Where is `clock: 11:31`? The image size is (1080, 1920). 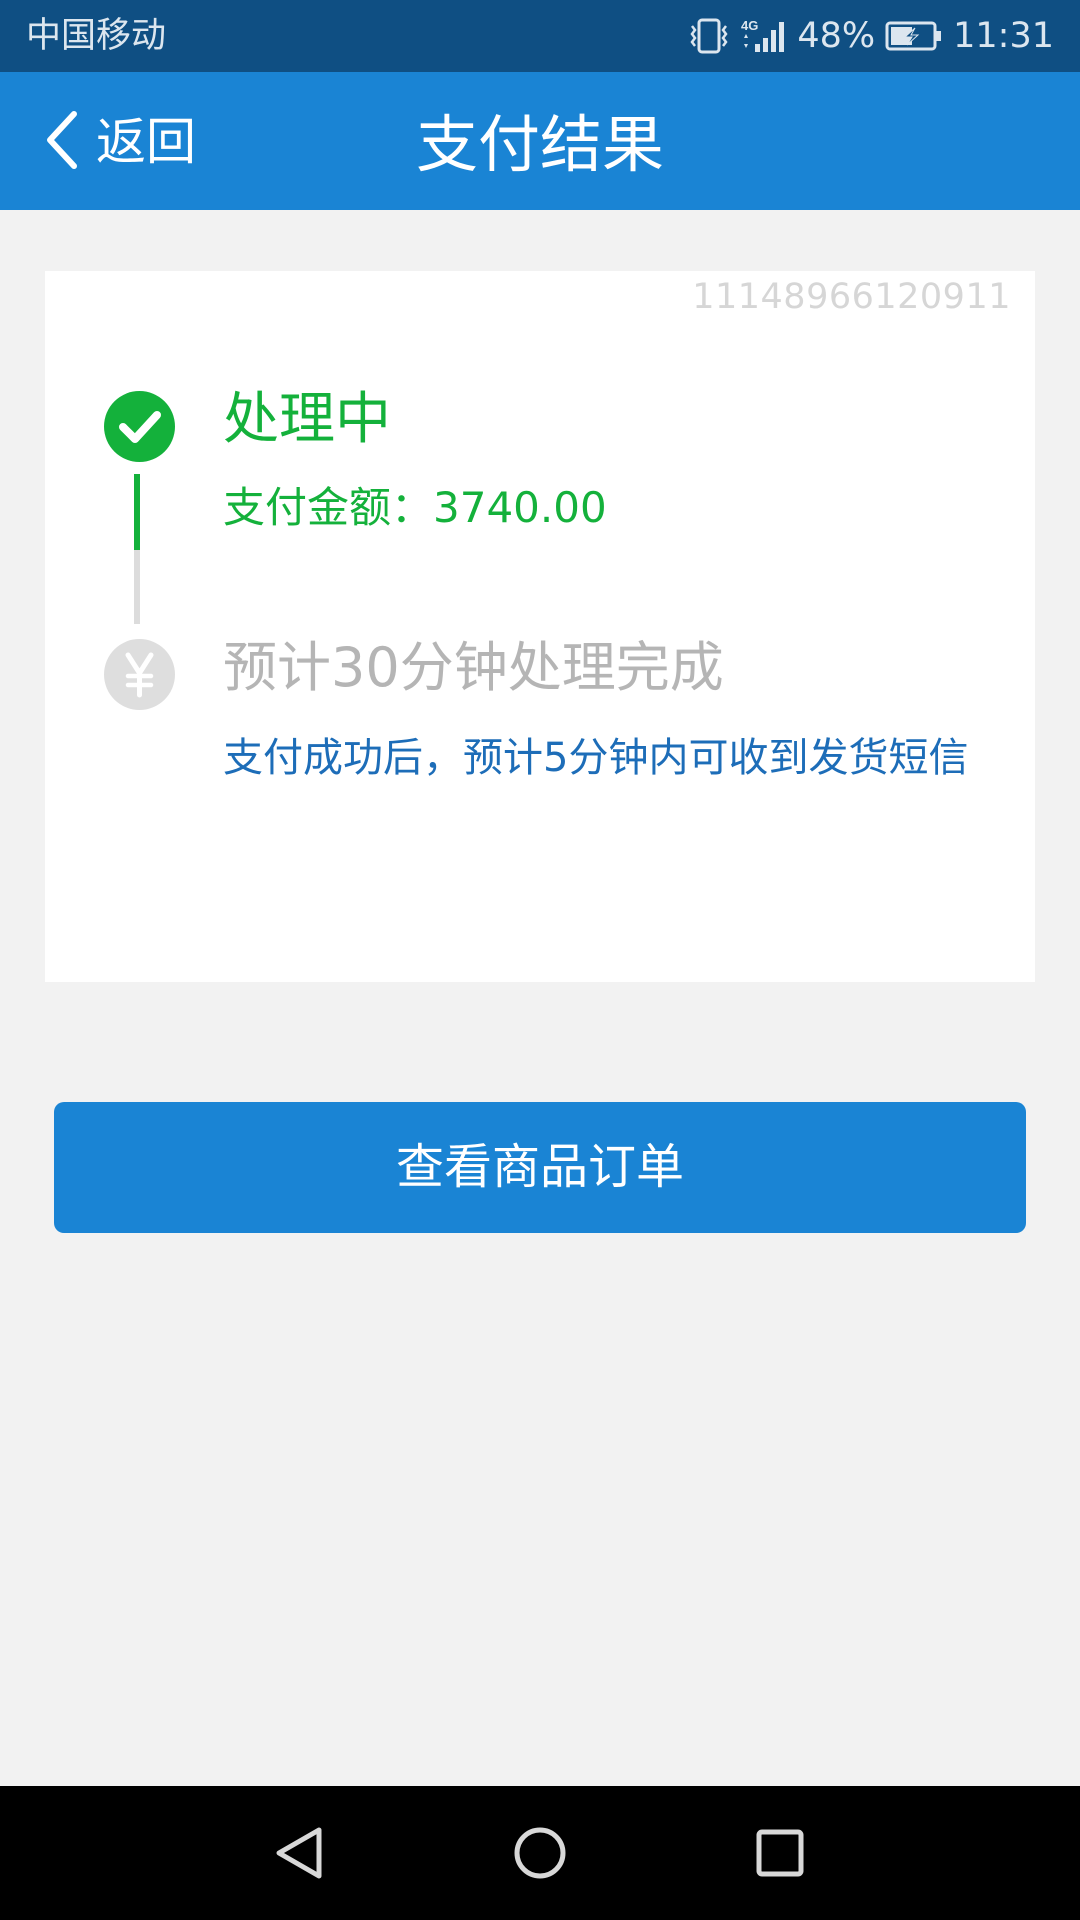 clock: 11:31 is located at coordinates (1003, 36).